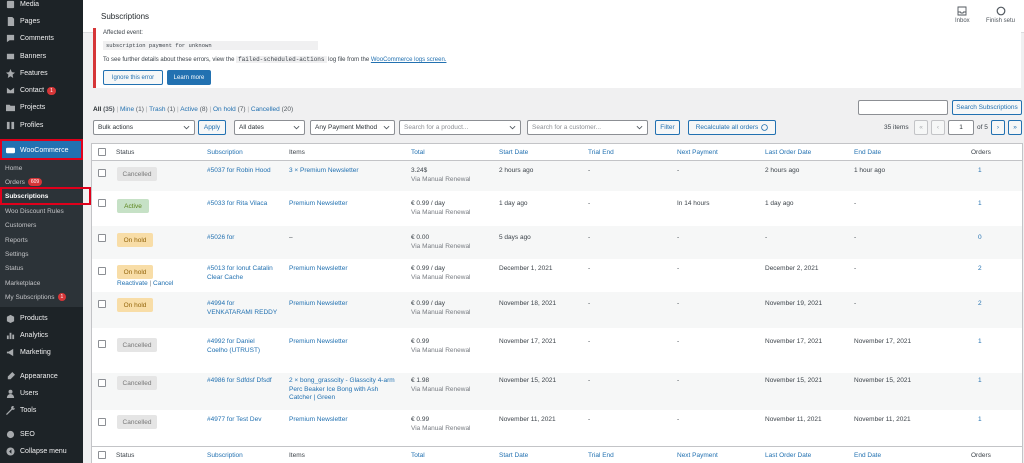 This screenshot has height=463, width=1024. I want to click on view-cancelled: Cancelled (20), so click(272, 109).